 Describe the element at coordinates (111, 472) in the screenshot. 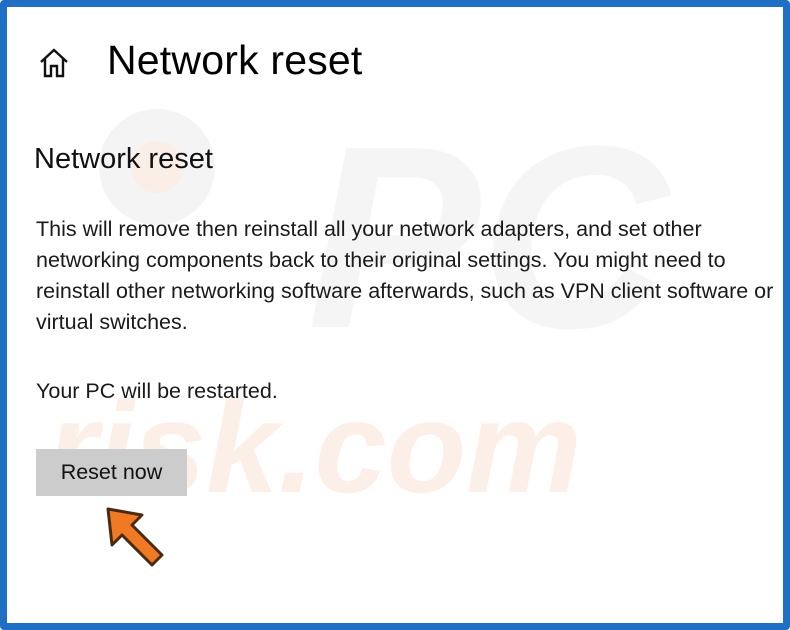

I see `reset-now-button: Reset now` at that location.